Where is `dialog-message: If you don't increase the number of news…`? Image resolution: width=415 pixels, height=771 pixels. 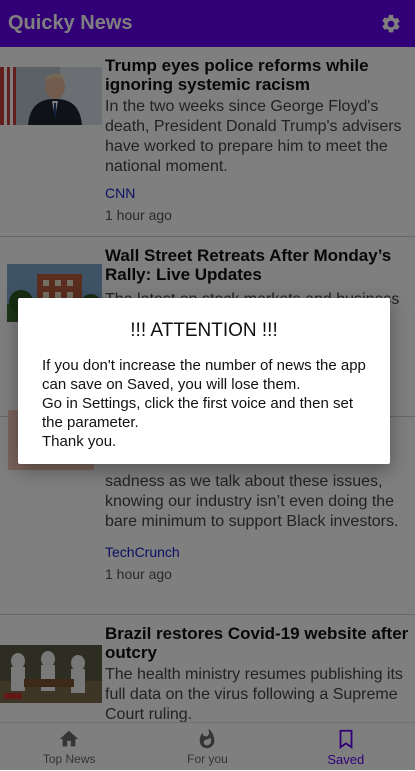 dialog-message: If you don't increase the number of news… is located at coordinates (204, 403).